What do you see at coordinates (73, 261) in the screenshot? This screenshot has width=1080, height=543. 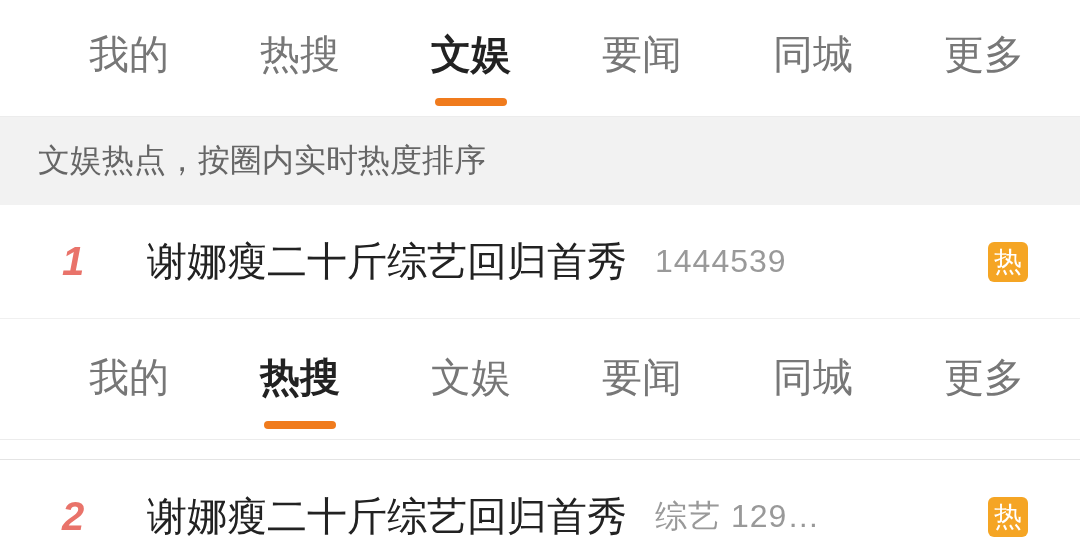 I see `rank-number: 1` at bounding box center [73, 261].